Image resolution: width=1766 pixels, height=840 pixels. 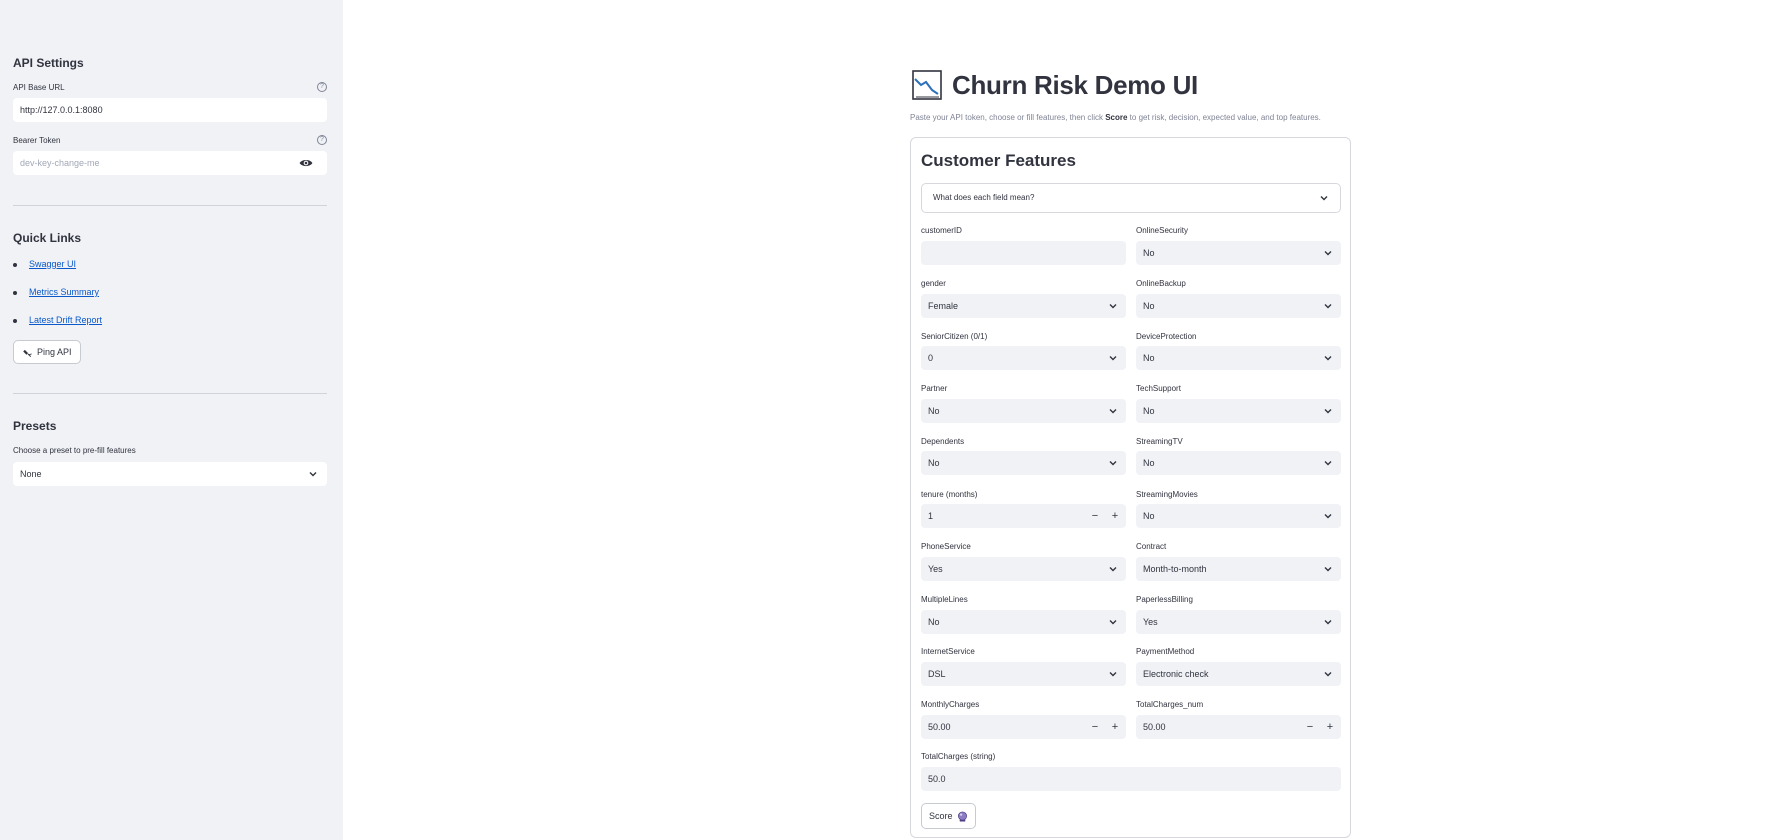 What do you see at coordinates (934, 388) in the screenshot?
I see `partner-label: Partner` at bounding box center [934, 388].